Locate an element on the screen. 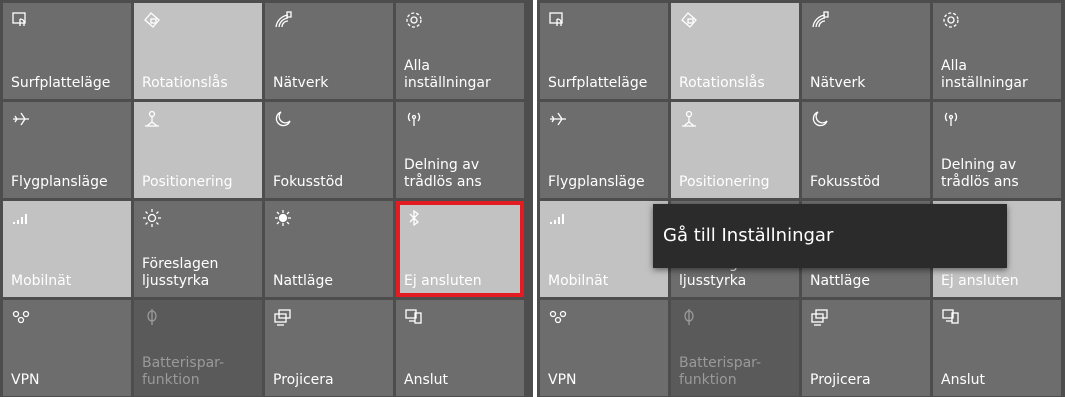 This screenshot has height=397, width=1065. tile-suggested-brightness: Föreslagen ljusstyrka is located at coordinates (198, 249).